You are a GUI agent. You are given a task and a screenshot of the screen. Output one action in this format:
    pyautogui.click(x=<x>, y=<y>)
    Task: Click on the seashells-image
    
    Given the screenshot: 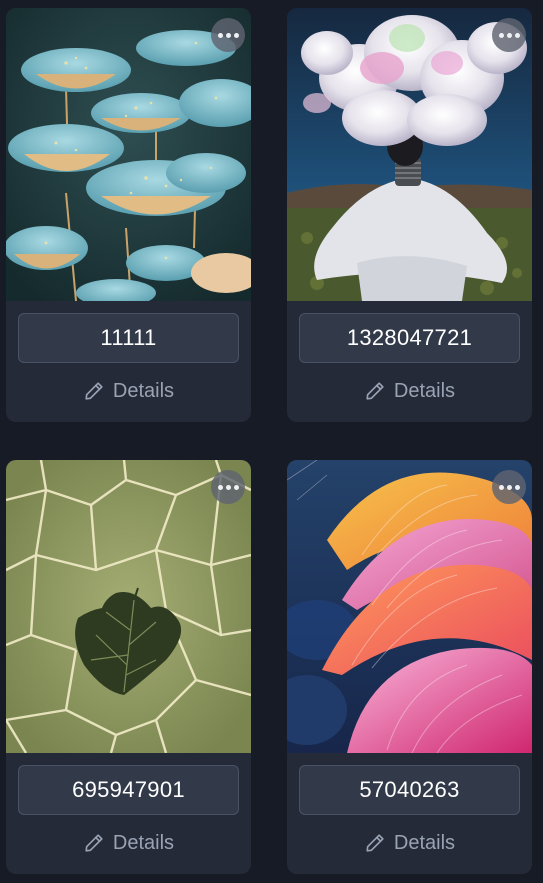 What is the action you would take?
    pyautogui.click(x=409, y=606)
    